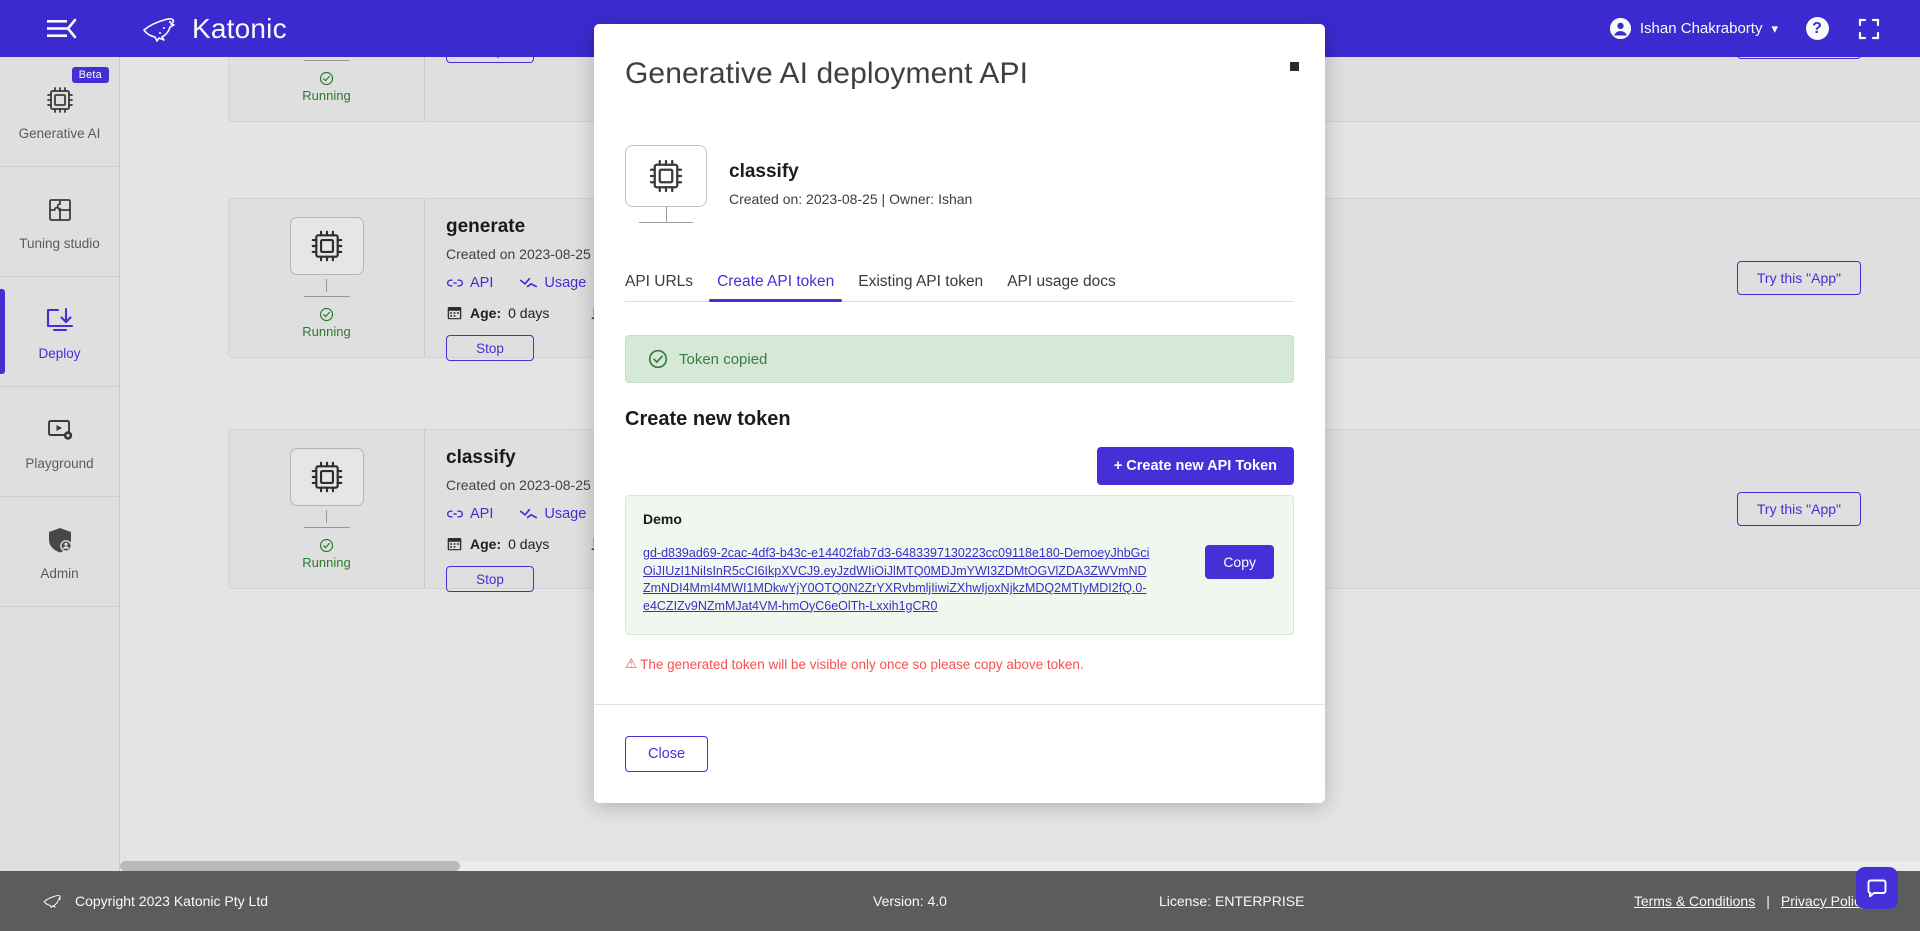 This screenshot has width=1920, height=931. I want to click on modal-title: Generative AI deployment API, so click(827, 73).